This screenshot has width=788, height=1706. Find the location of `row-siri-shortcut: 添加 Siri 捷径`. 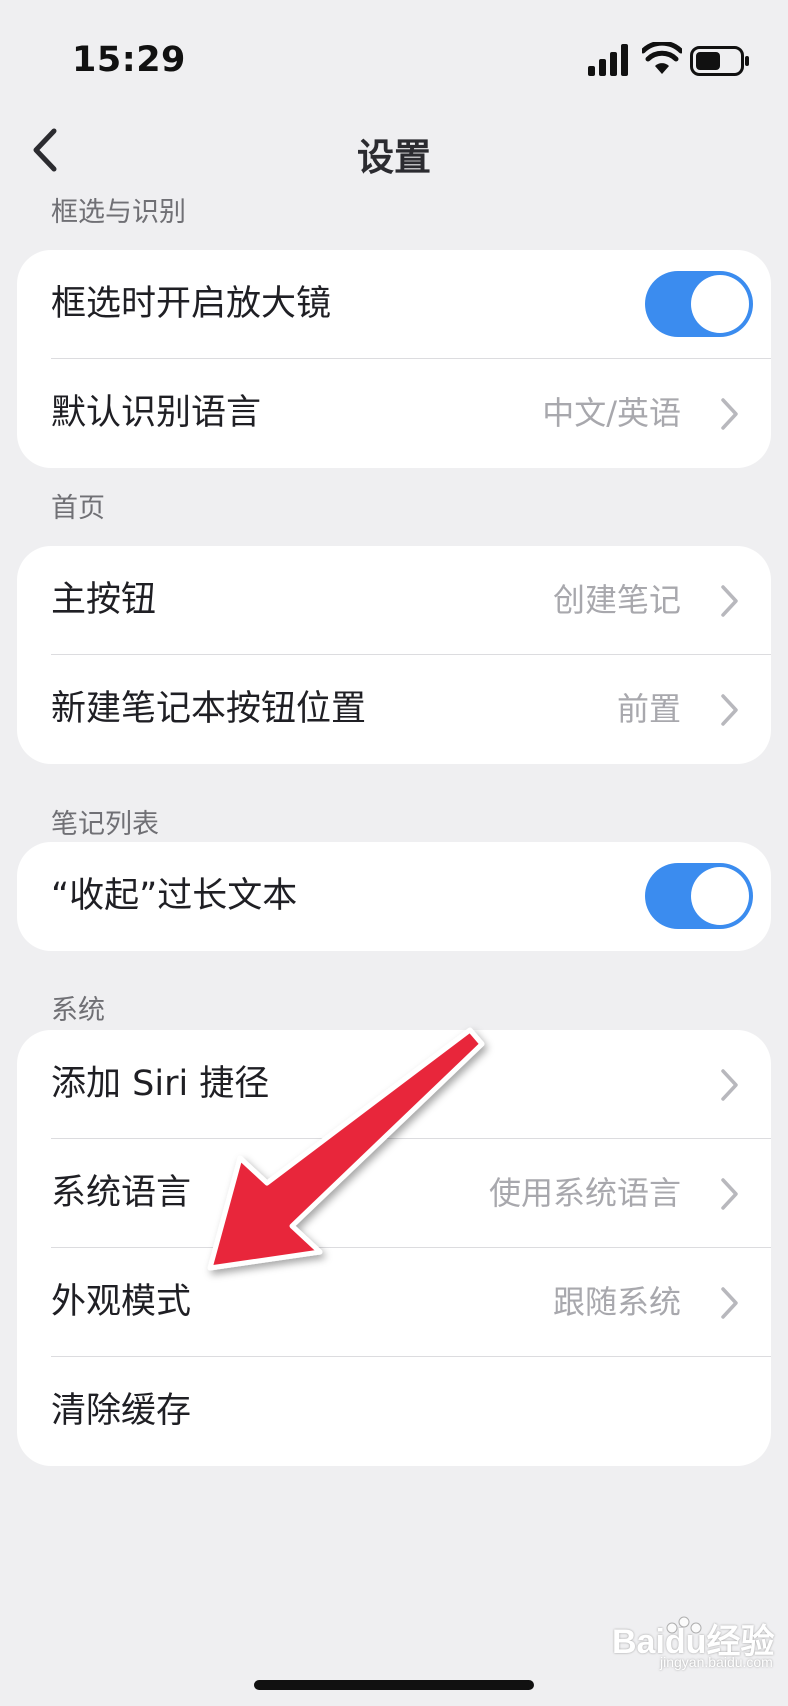

row-siri-shortcut: 添加 Siri 捷径 is located at coordinates (394, 1084).